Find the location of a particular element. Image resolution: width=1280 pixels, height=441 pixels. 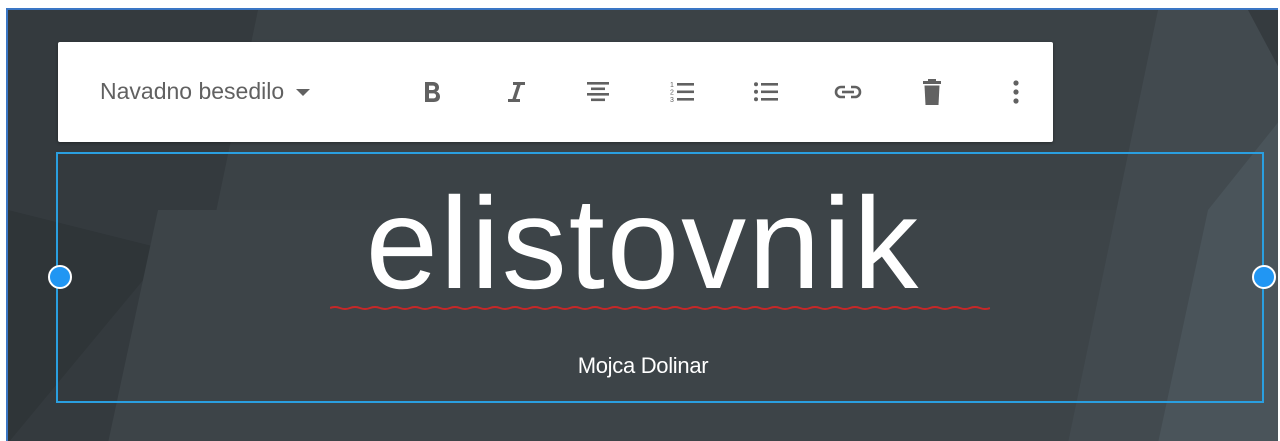

bold-button is located at coordinates (432, 92).